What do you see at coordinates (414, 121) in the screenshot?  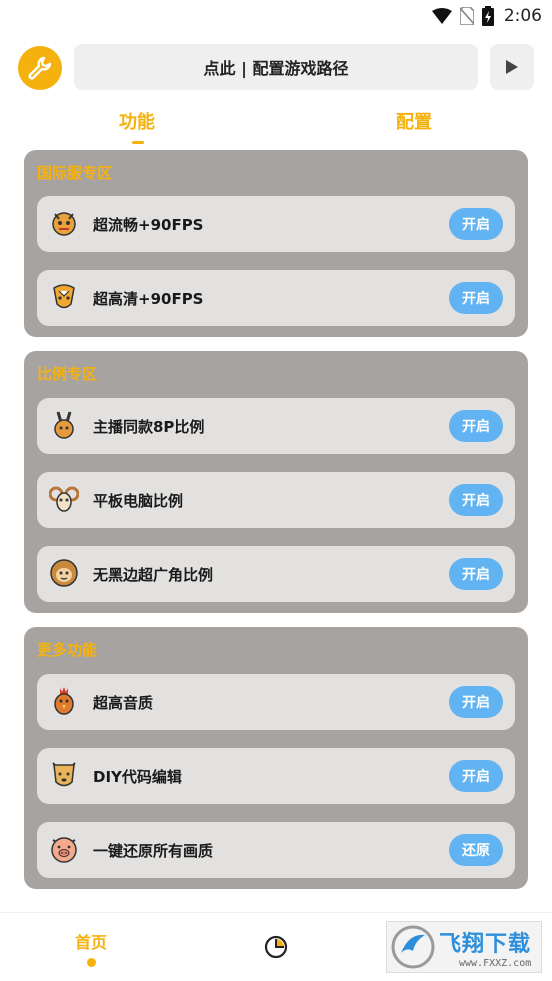 I see `tab-config: 配置` at bounding box center [414, 121].